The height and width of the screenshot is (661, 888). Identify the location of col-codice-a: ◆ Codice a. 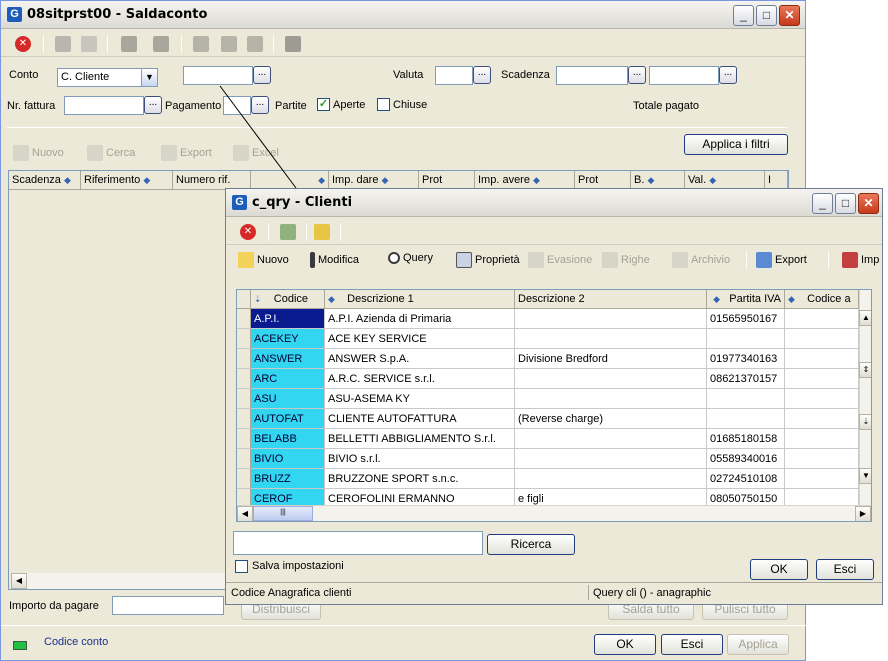
(822, 299).